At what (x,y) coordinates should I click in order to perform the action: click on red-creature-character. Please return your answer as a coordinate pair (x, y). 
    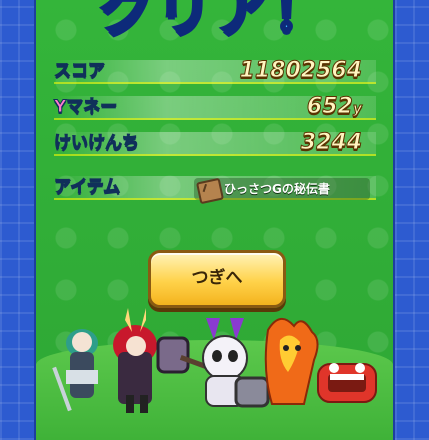
    Looking at the image, I should click on (347, 383).